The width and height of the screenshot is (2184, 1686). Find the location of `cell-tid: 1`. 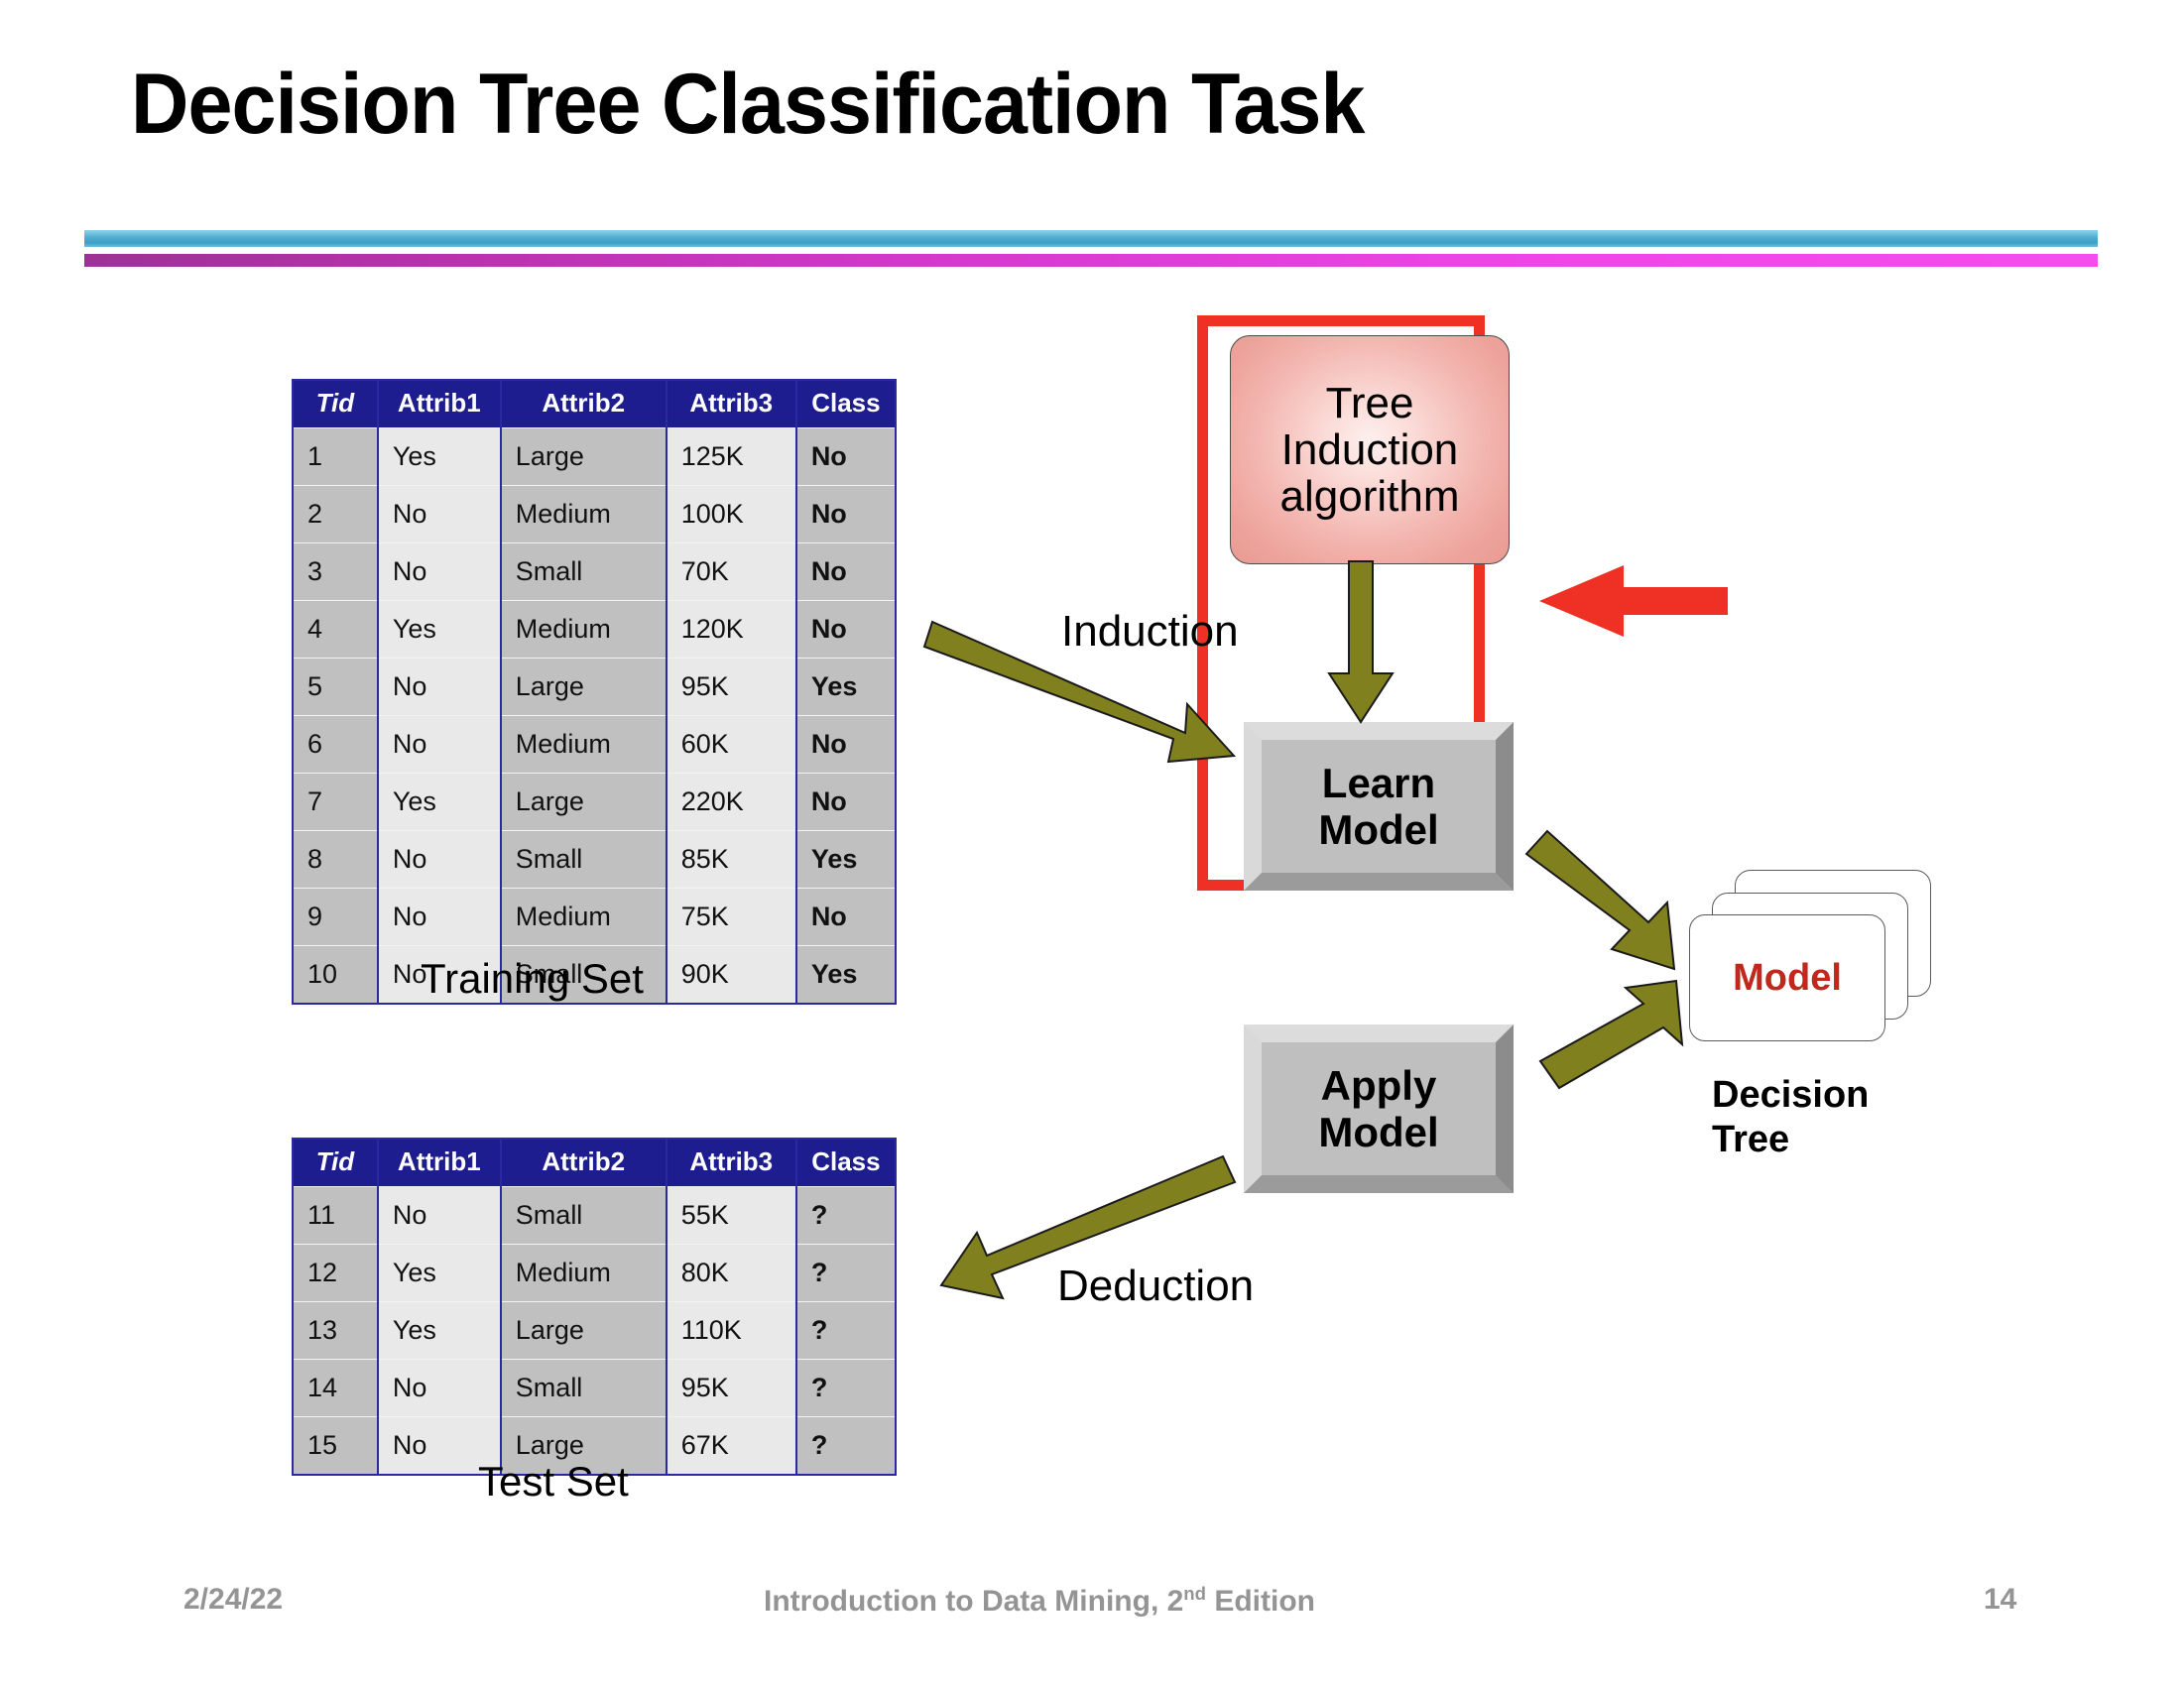

cell-tid: 1 is located at coordinates (336, 457).